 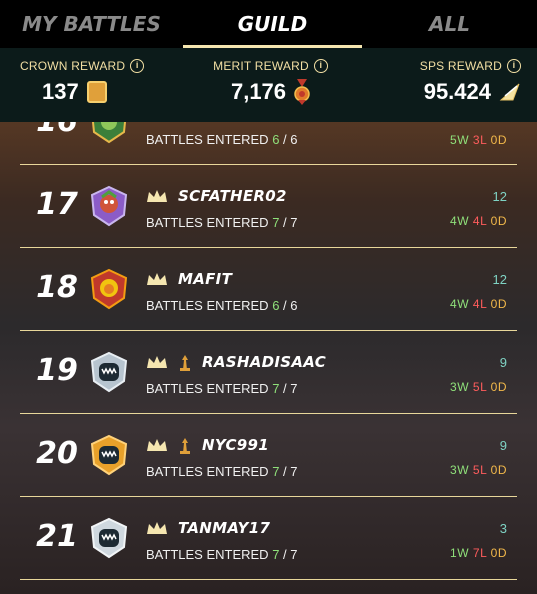 I want to click on merit-reward-label: MERIT REWARD, so click(x=261, y=66).